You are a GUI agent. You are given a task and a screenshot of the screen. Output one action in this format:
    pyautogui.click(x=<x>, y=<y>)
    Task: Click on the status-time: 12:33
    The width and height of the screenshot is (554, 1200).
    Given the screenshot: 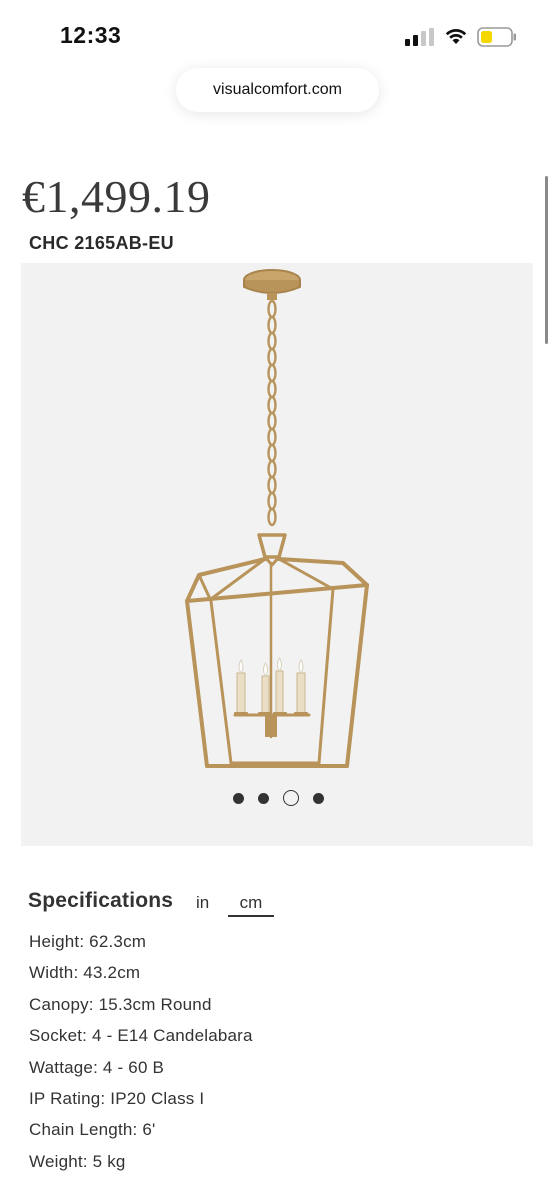 What is the action you would take?
    pyautogui.click(x=91, y=35)
    